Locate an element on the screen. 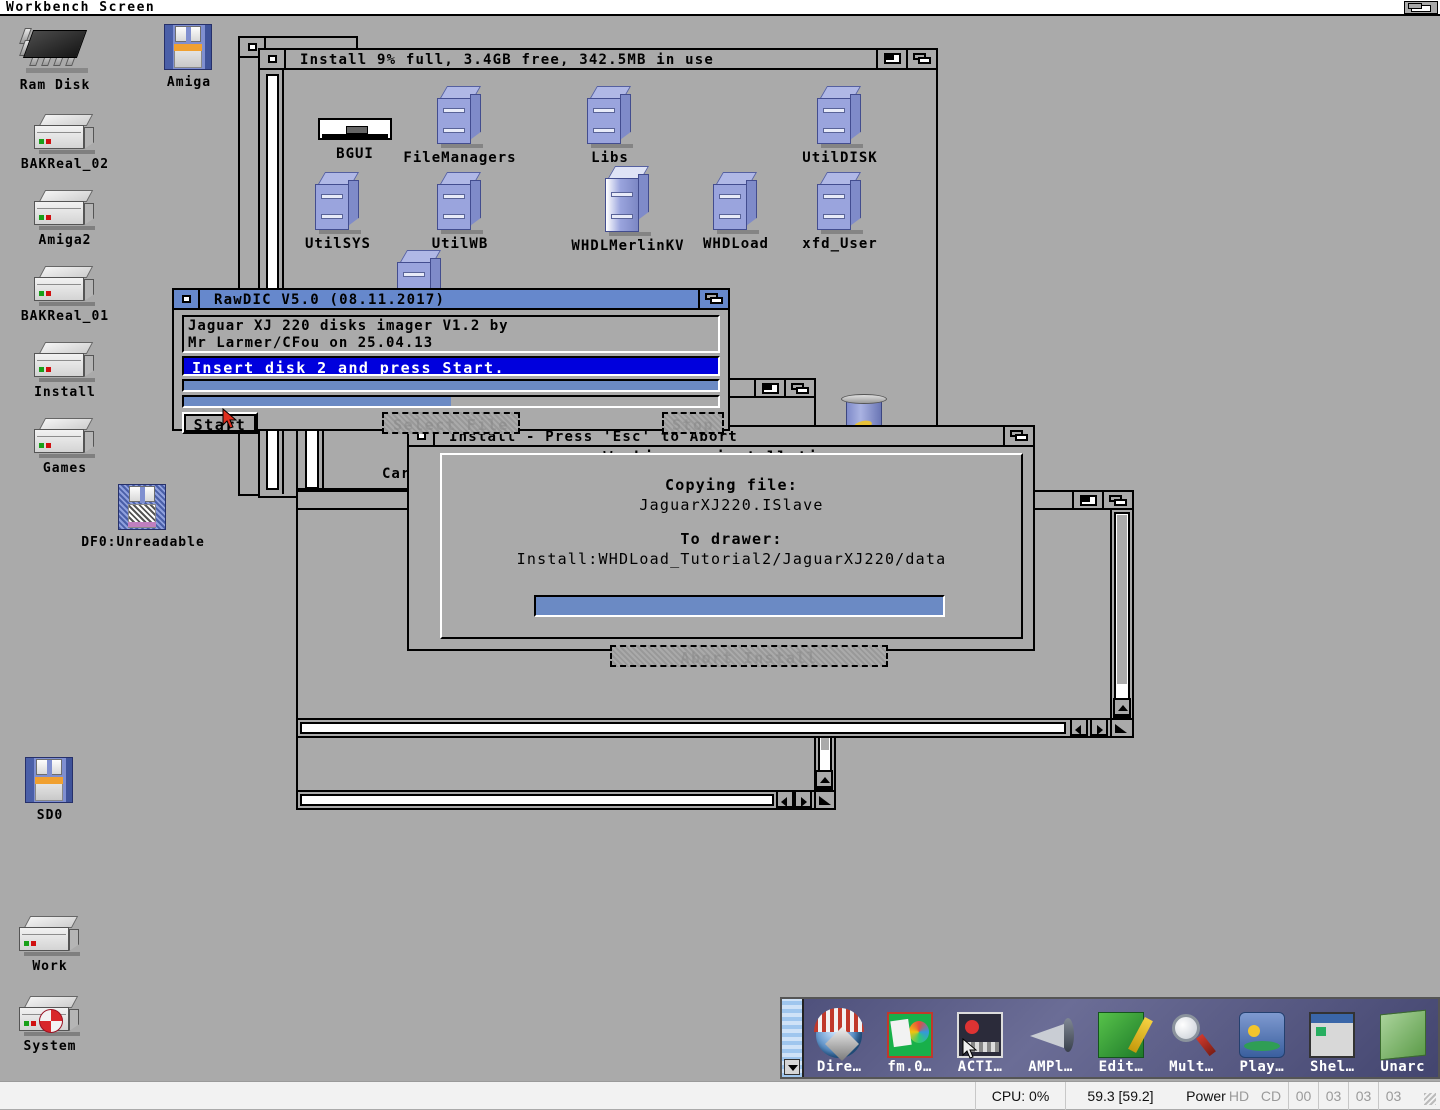 This screenshot has width=1440, height=1110. desktop-icon-amiga2: Amiga2 is located at coordinates (65, 219).